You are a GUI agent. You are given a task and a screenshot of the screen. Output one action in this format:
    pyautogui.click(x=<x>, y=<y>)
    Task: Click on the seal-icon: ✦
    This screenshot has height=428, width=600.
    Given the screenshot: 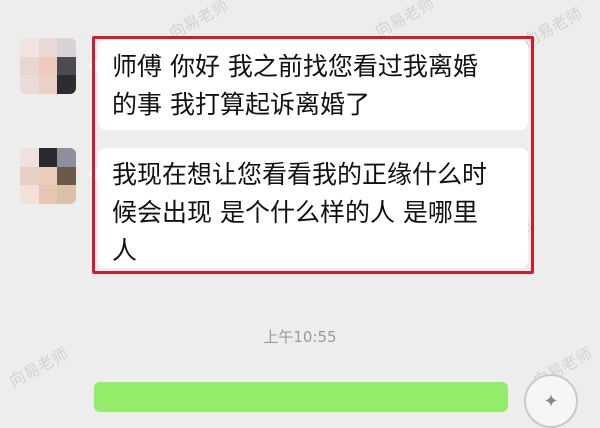 What is the action you would take?
    pyautogui.click(x=551, y=401)
    